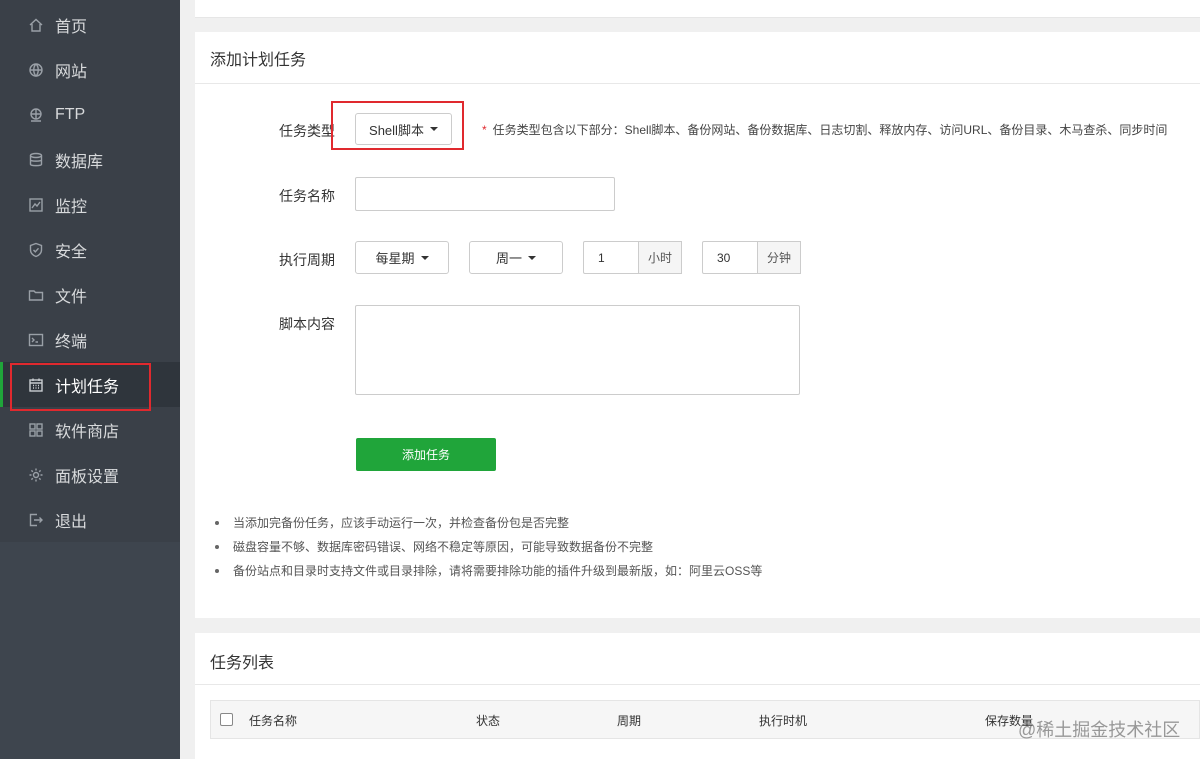 Image resolution: width=1200 pixels, height=759 pixels. I want to click on sidebar-item-label: 终端, so click(71, 342).